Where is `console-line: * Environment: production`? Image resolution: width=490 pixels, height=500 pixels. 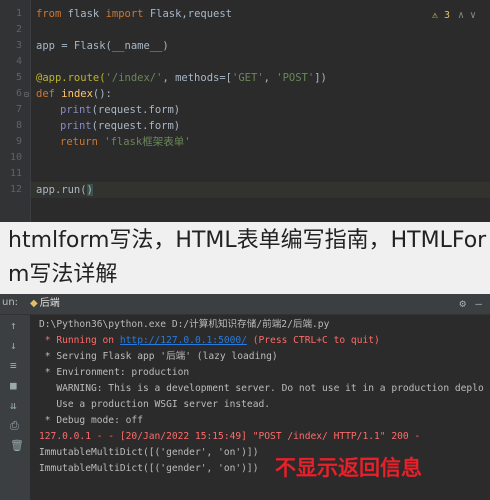
console-line: * Environment: production is located at coordinates (114, 372).